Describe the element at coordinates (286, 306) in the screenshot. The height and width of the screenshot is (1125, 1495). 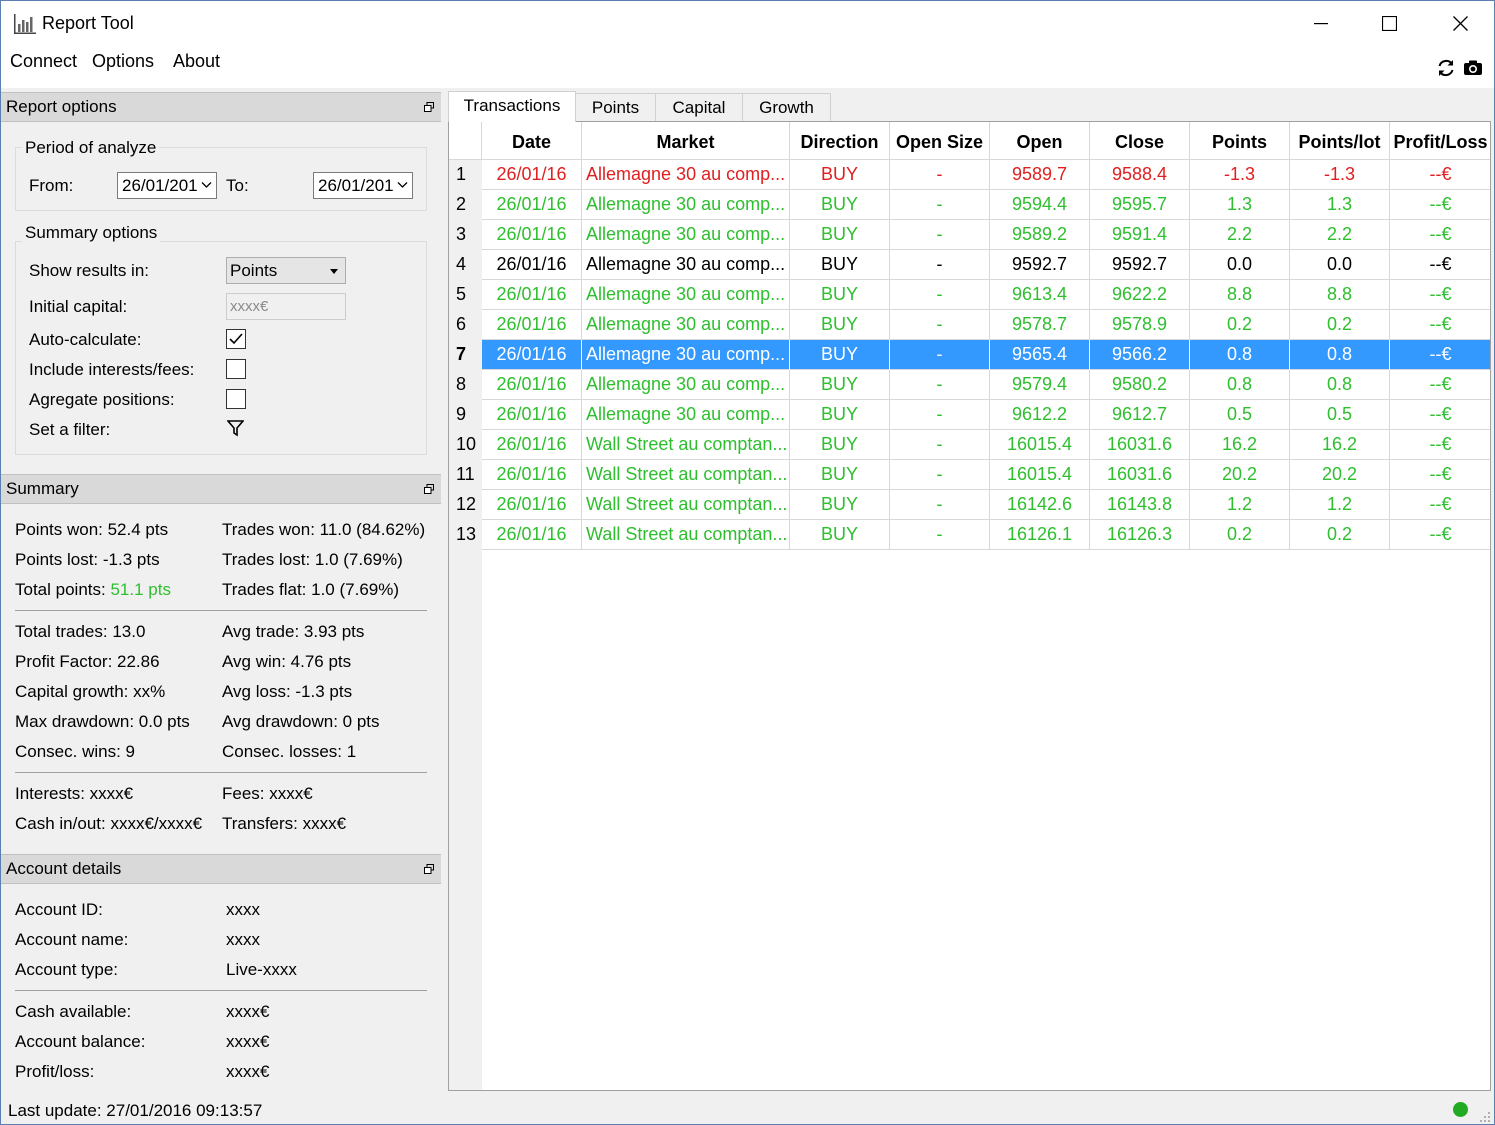
I see `initial-capital-input: xxxx€` at that location.